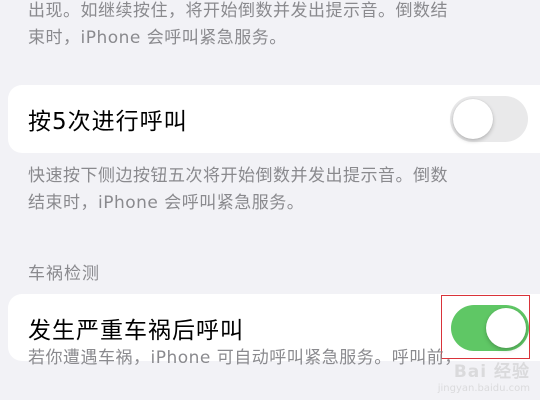 The width and height of the screenshot is (540, 400). I want to click on press-five-times-toggle, so click(489, 119).